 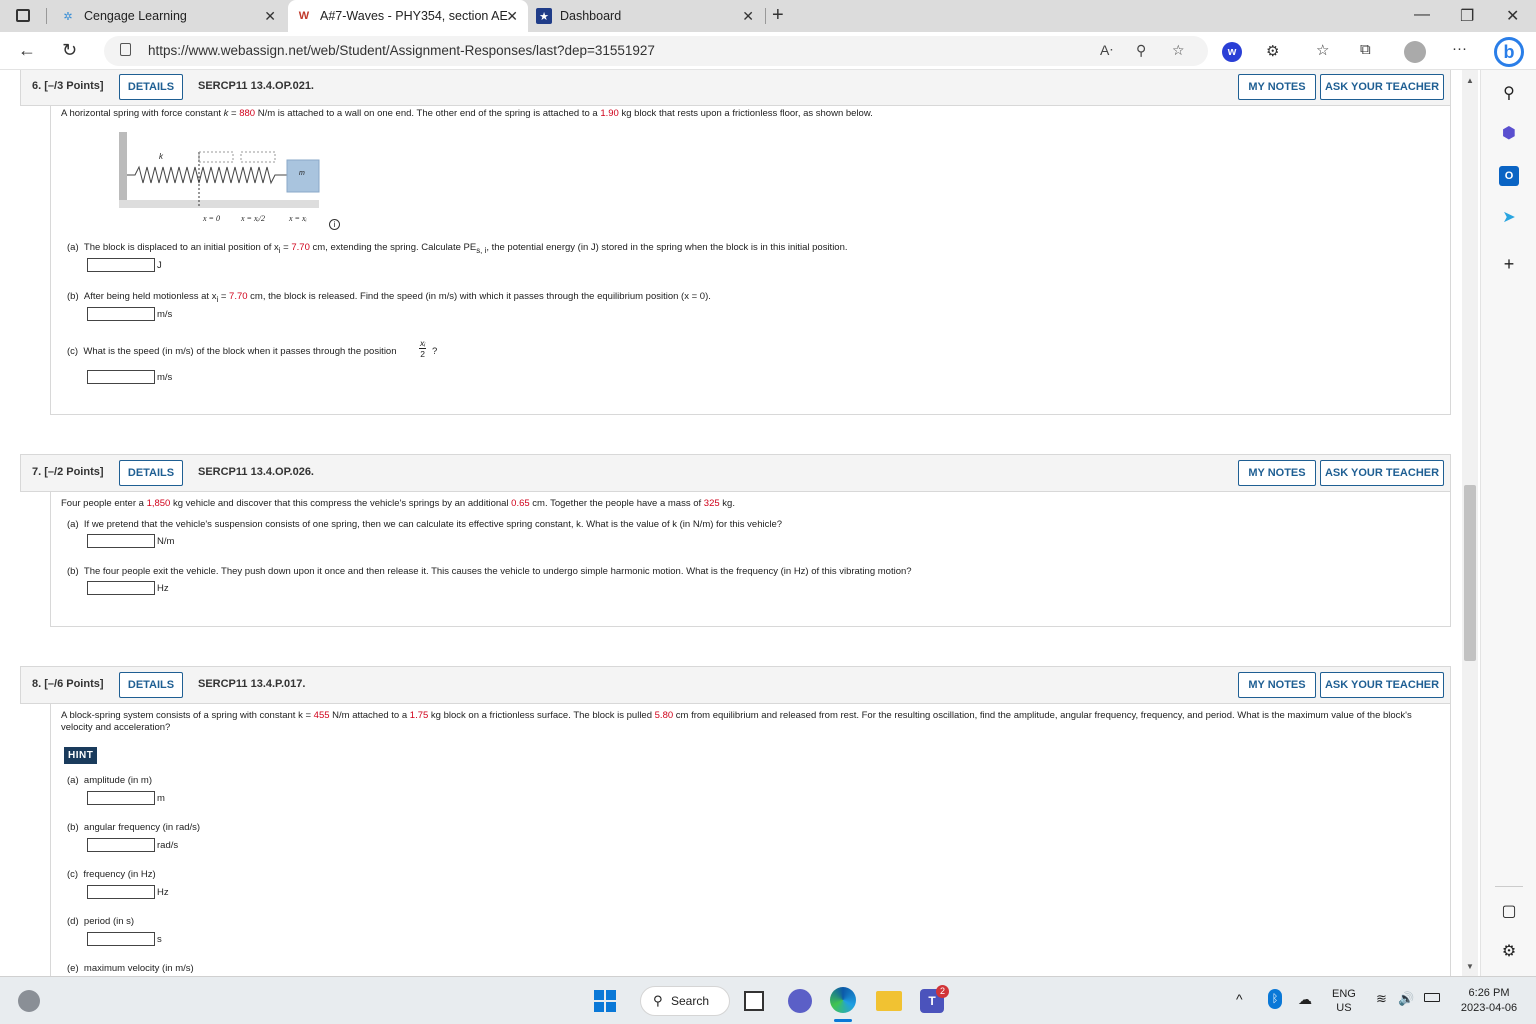 I want to click on answer-input-6a, so click(x=121, y=265).